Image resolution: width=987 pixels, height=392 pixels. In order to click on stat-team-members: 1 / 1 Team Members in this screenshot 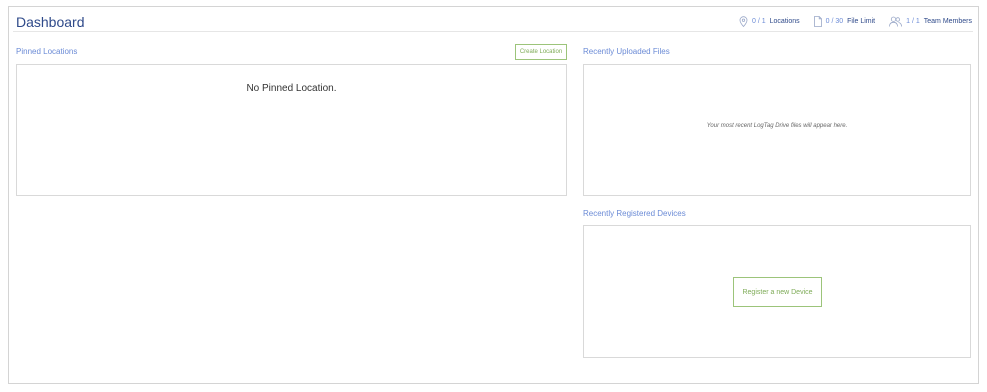, I will do `click(930, 21)`.